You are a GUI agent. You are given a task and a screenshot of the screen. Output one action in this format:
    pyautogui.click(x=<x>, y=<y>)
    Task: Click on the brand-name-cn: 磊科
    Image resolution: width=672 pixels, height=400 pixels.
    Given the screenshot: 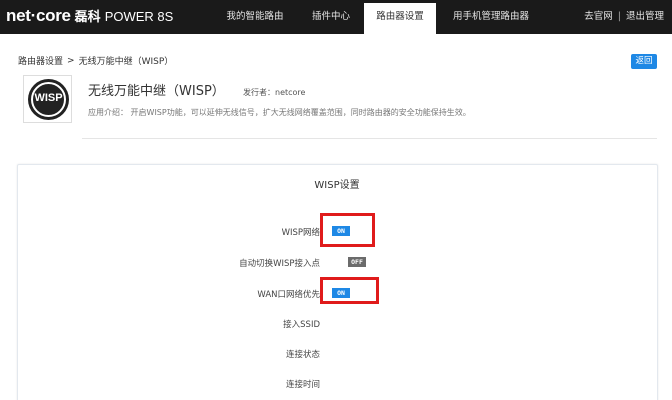 What is the action you would take?
    pyautogui.click(x=87, y=17)
    